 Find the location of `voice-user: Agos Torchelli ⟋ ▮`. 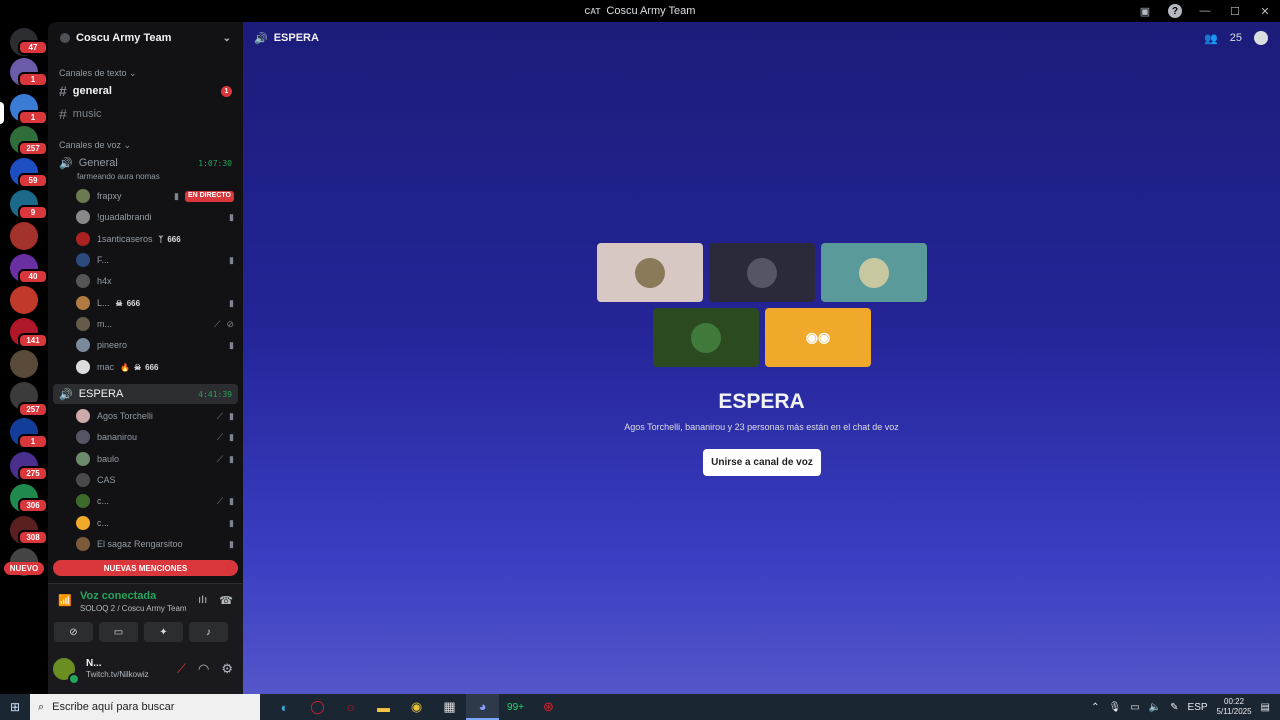

voice-user: Agos Torchelli ⟋ ▮ is located at coordinates (157, 416).